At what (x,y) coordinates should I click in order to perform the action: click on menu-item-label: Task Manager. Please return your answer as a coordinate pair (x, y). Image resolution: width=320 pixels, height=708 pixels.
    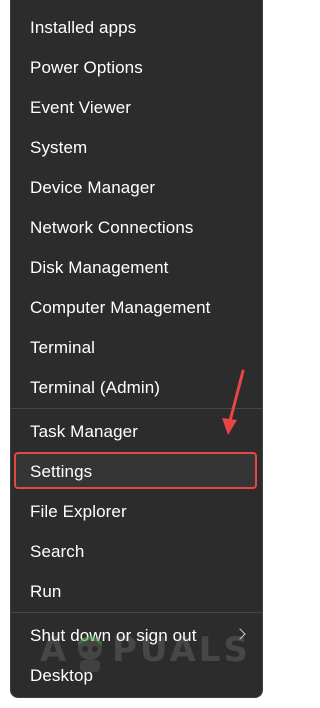
    Looking at the image, I should click on (84, 431).